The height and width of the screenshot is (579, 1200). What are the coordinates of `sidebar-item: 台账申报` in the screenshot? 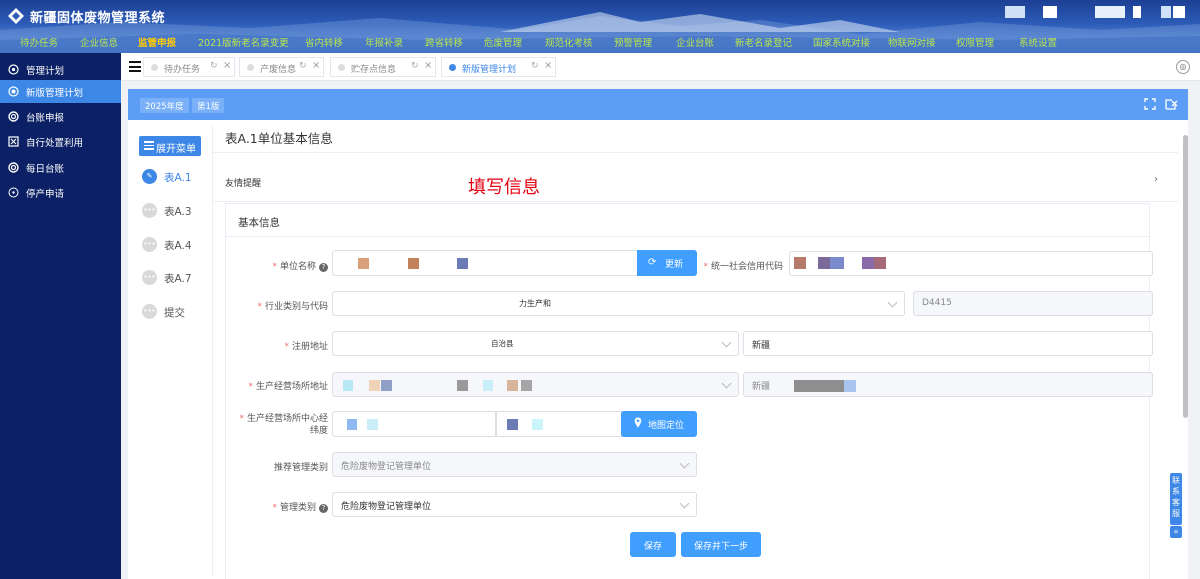 It's located at (60, 116).